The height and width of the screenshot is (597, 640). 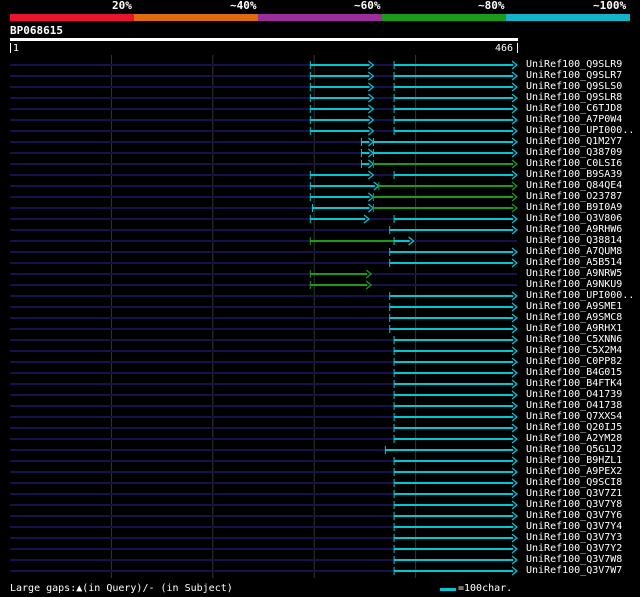 I want to click on hit-label: UniRef100_Q3V806, so click(x=574, y=218).